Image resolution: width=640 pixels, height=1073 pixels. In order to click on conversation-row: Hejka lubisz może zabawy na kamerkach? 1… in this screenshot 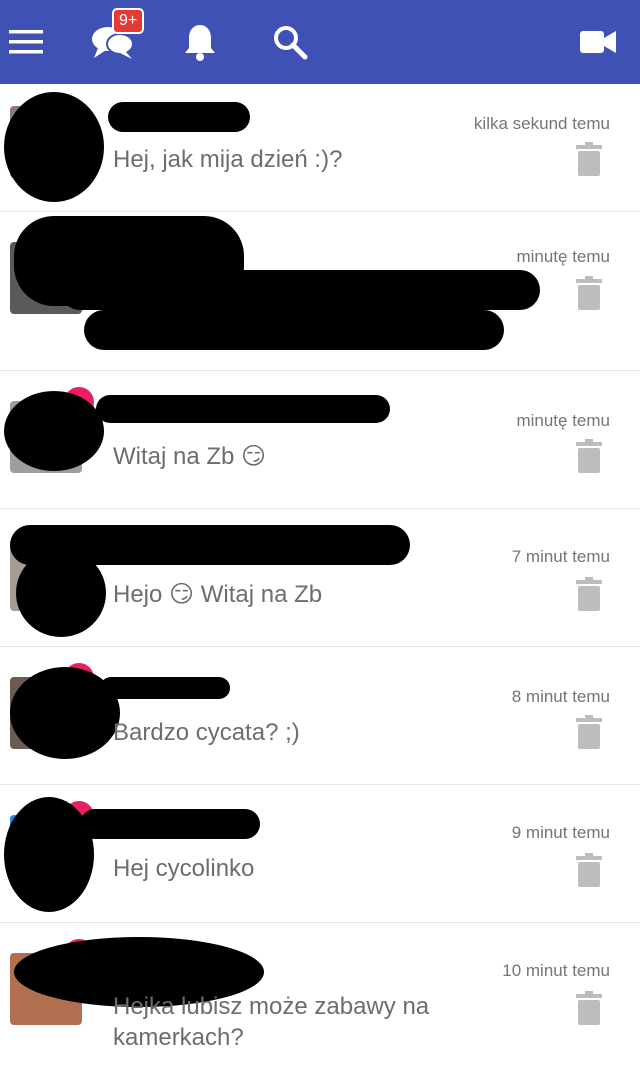, I will do `click(320, 998)`.